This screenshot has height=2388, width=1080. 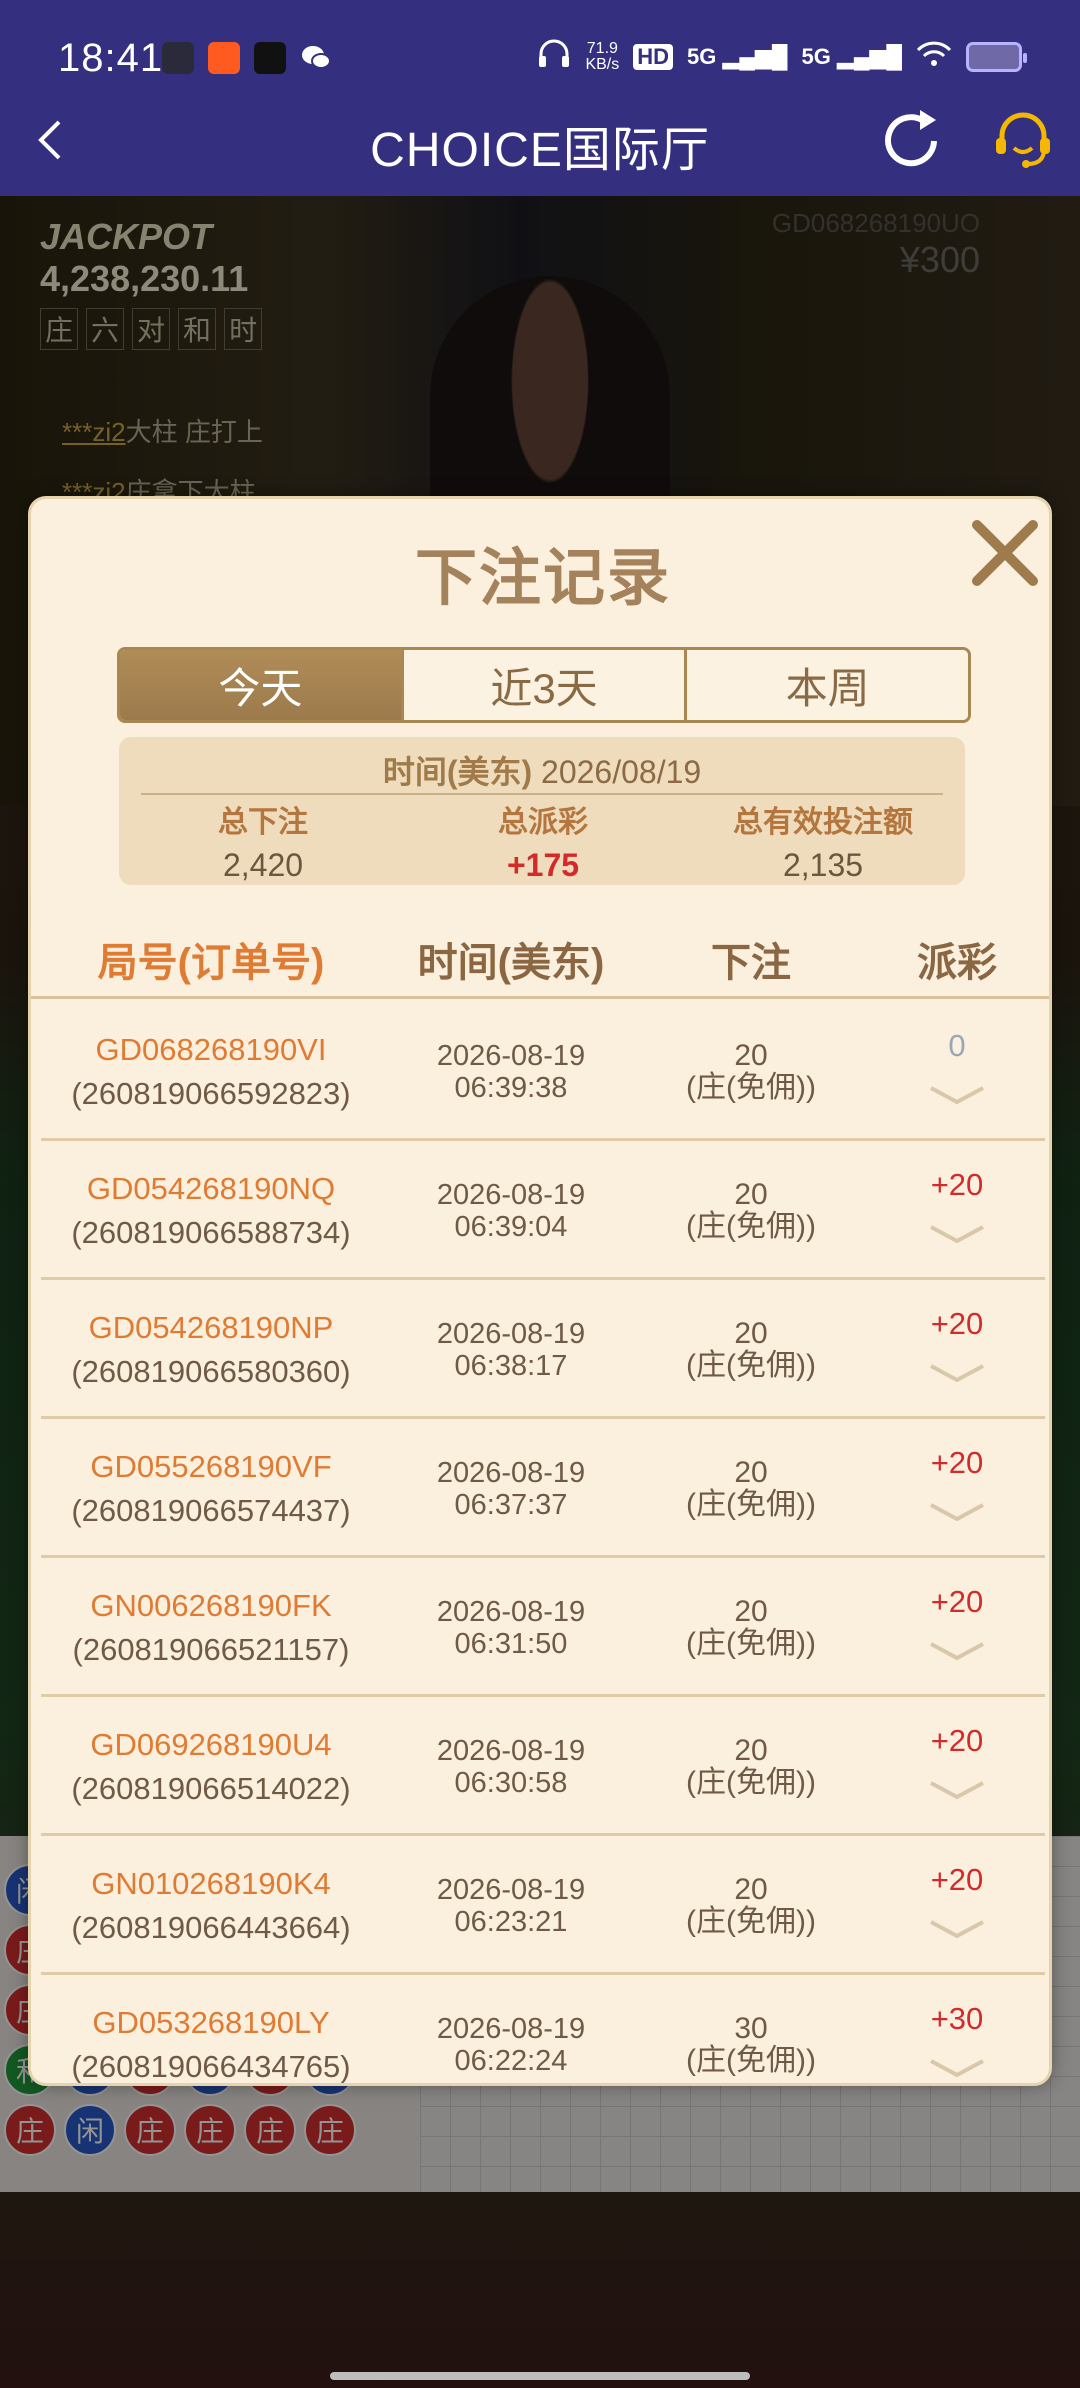 What do you see at coordinates (996, 56) in the screenshot?
I see `battery-icon` at bounding box center [996, 56].